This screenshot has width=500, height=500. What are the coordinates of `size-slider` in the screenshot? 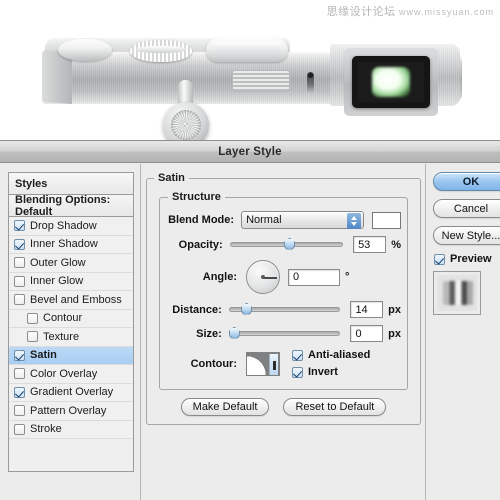 It's located at (284, 334).